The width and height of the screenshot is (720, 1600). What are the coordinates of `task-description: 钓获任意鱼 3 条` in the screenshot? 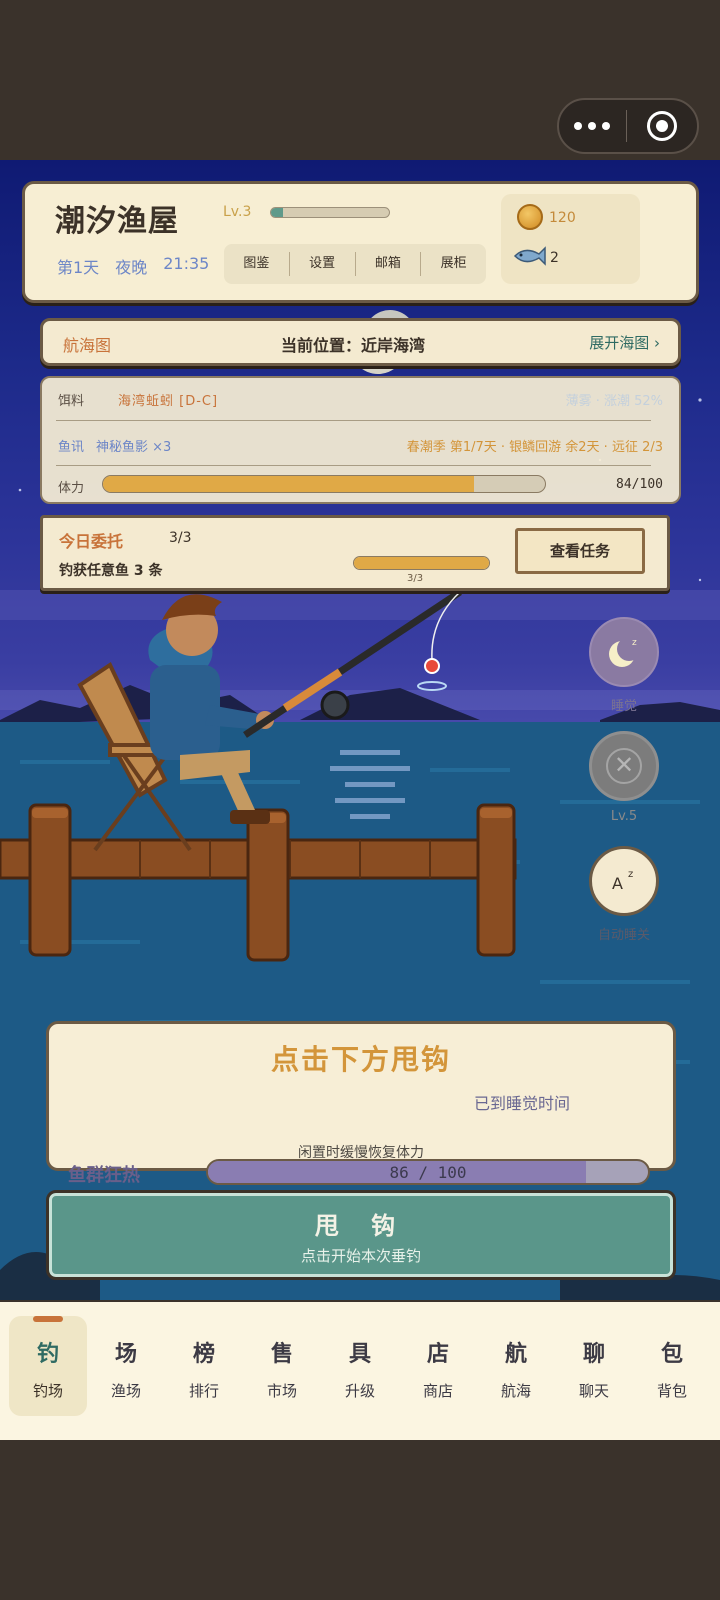 It's located at (111, 571).